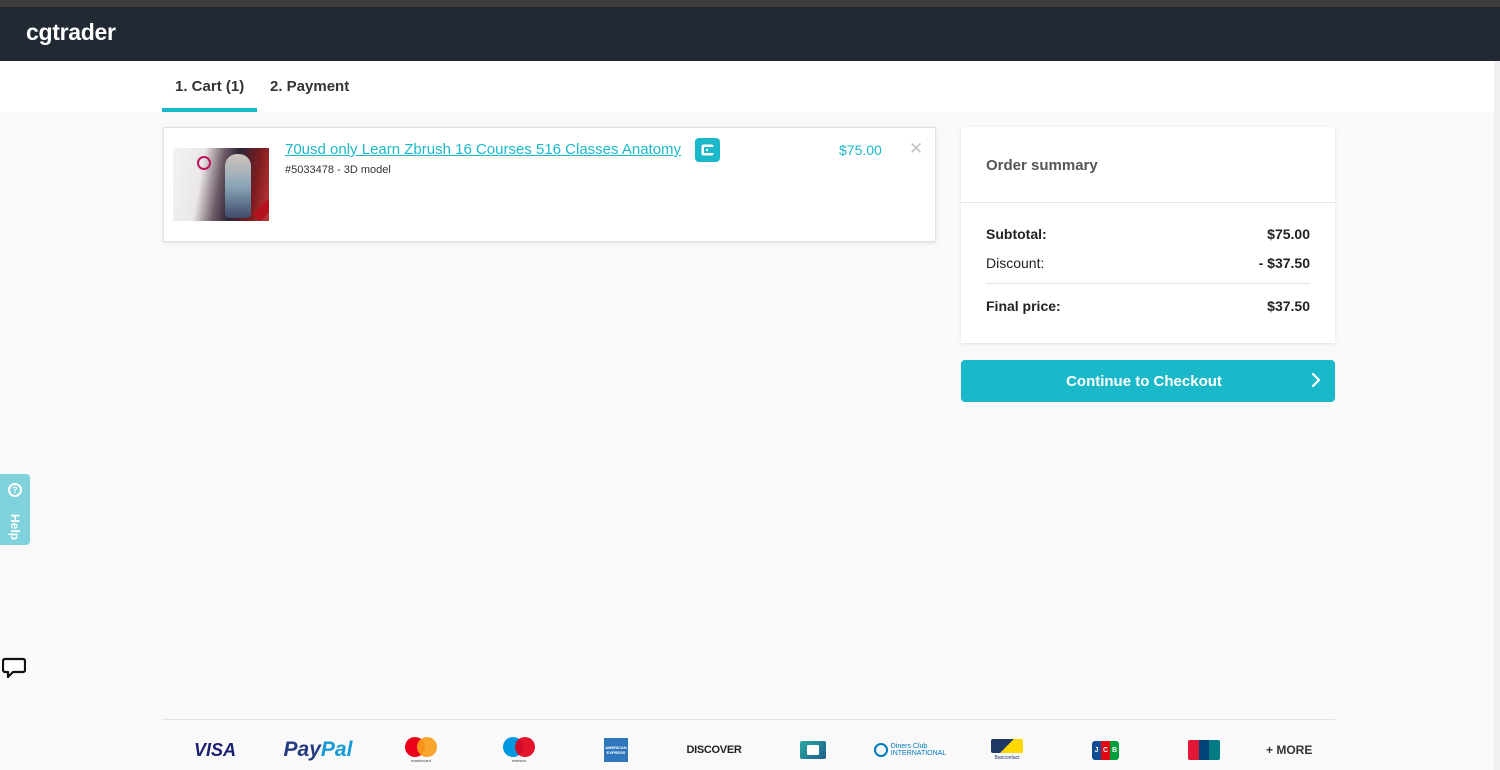 This screenshot has height=770, width=1500. Describe the element at coordinates (707, 150) in the screenshot. I see `wallet-icon` at that location.